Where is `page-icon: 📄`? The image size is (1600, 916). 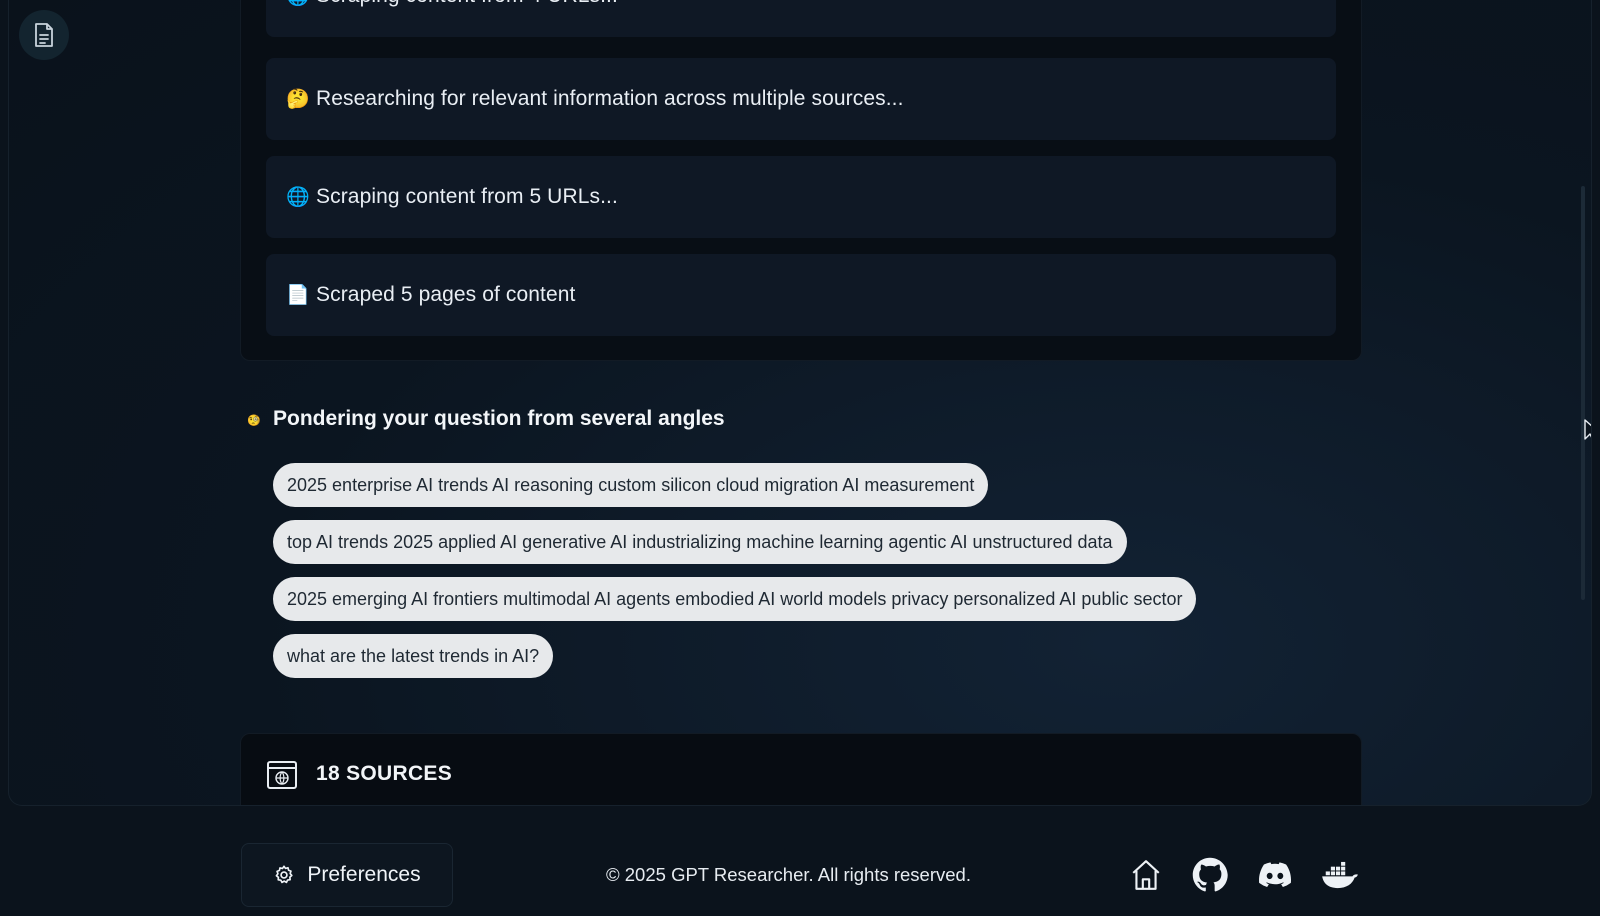
page-icon: 📄 is located at coordinates (298, 295).